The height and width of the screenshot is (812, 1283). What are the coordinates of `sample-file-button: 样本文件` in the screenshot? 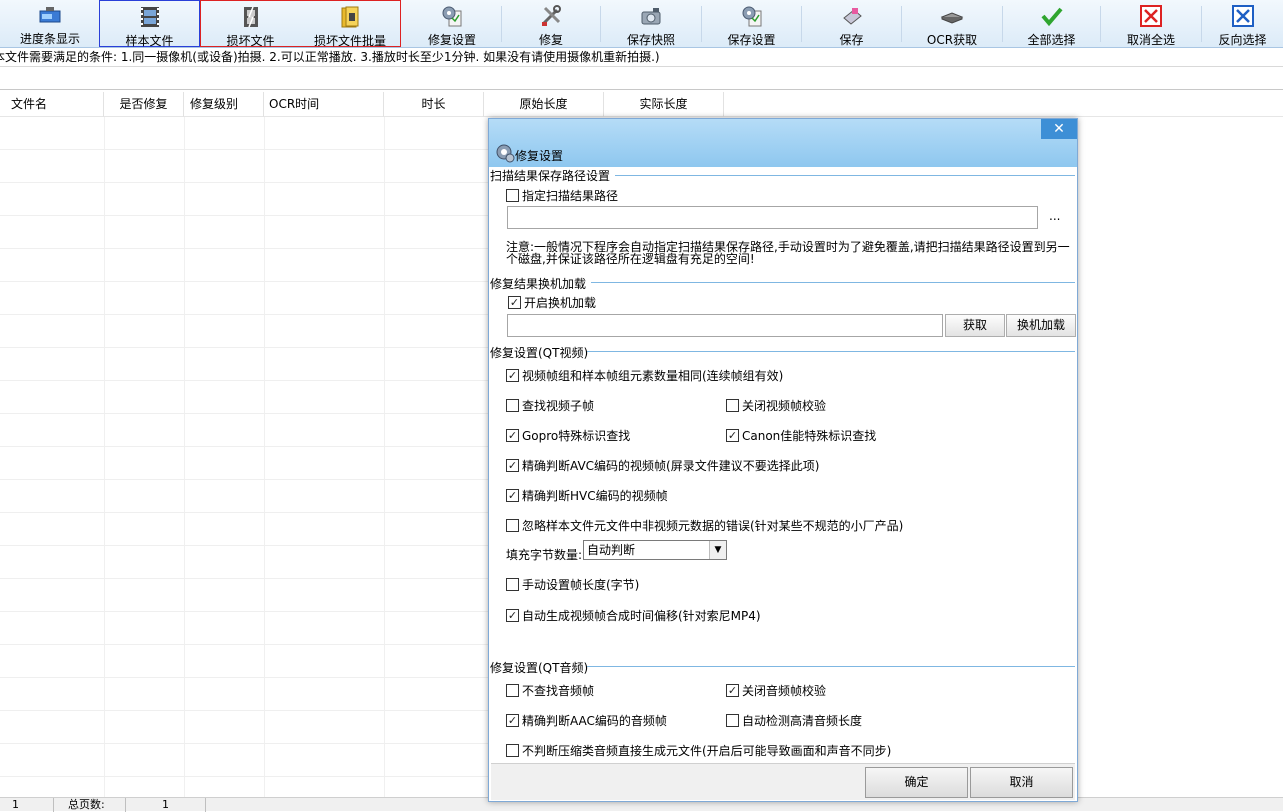 It's located at (149, 24).